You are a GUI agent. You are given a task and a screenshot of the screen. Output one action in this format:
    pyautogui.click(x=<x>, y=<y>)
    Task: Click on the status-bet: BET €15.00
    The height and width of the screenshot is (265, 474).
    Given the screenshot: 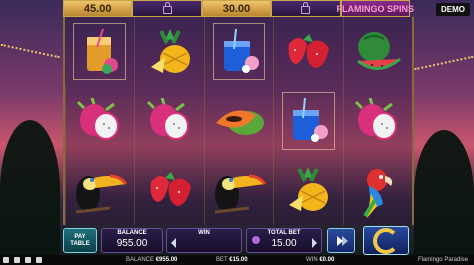 What is the action you would take?
    pyautogui.click(x=232, y=260)
    